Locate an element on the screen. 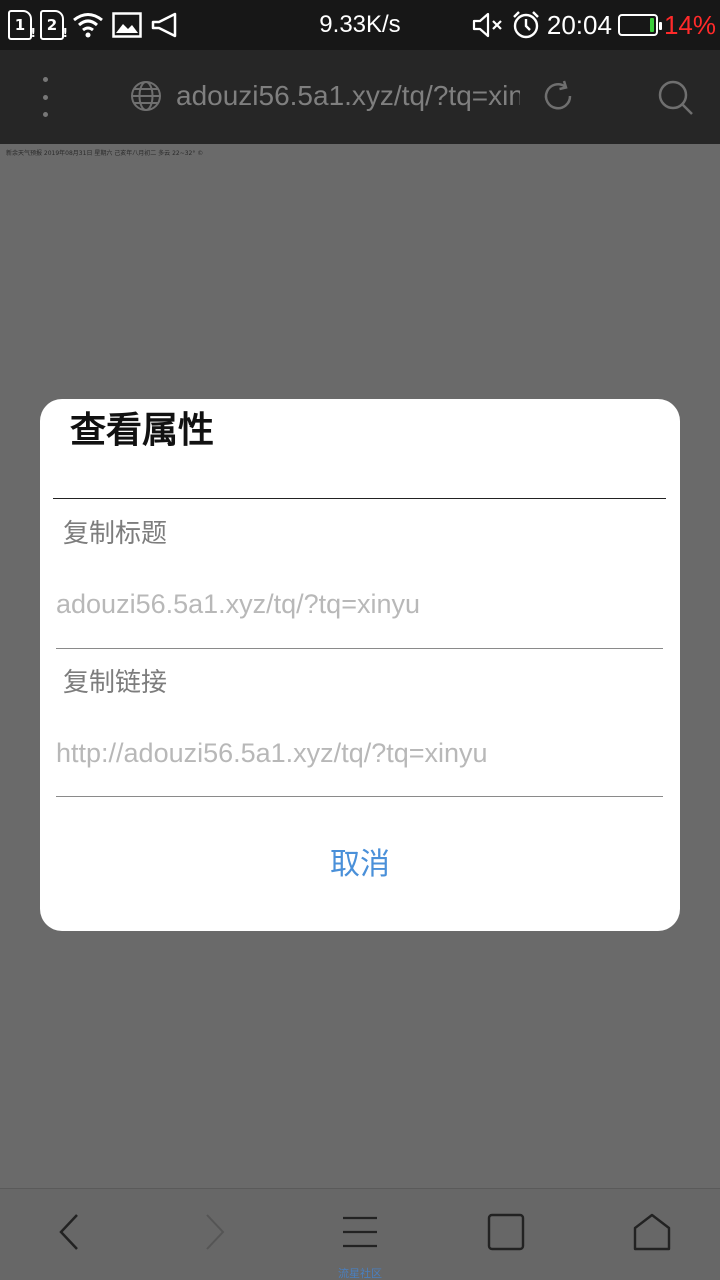 This screenshot has height=1280, width=720. status-bar: 1! 2! 9.33K/s 20:04 14% is located at coordinates (360, 25).